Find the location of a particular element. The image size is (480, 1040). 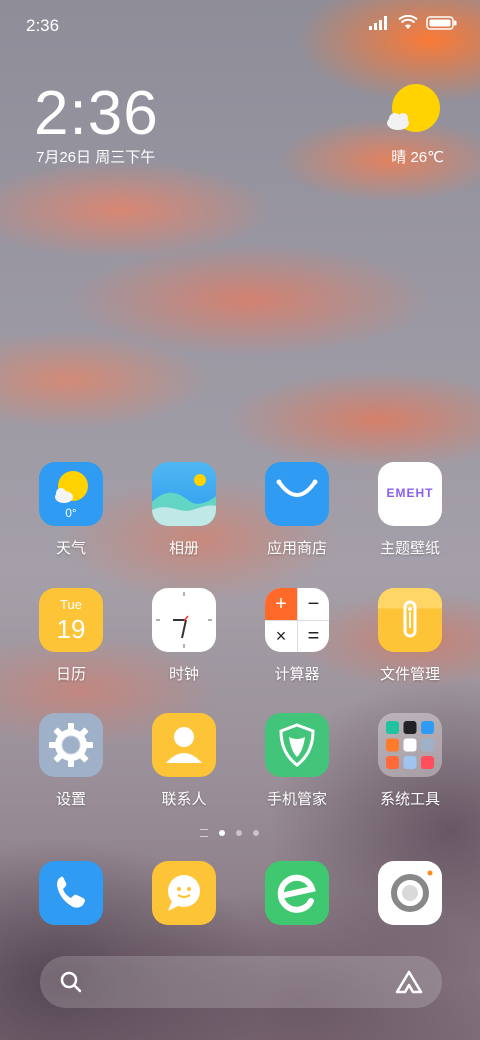

system-tools-folder-icon is located at coordinates (410, 745).